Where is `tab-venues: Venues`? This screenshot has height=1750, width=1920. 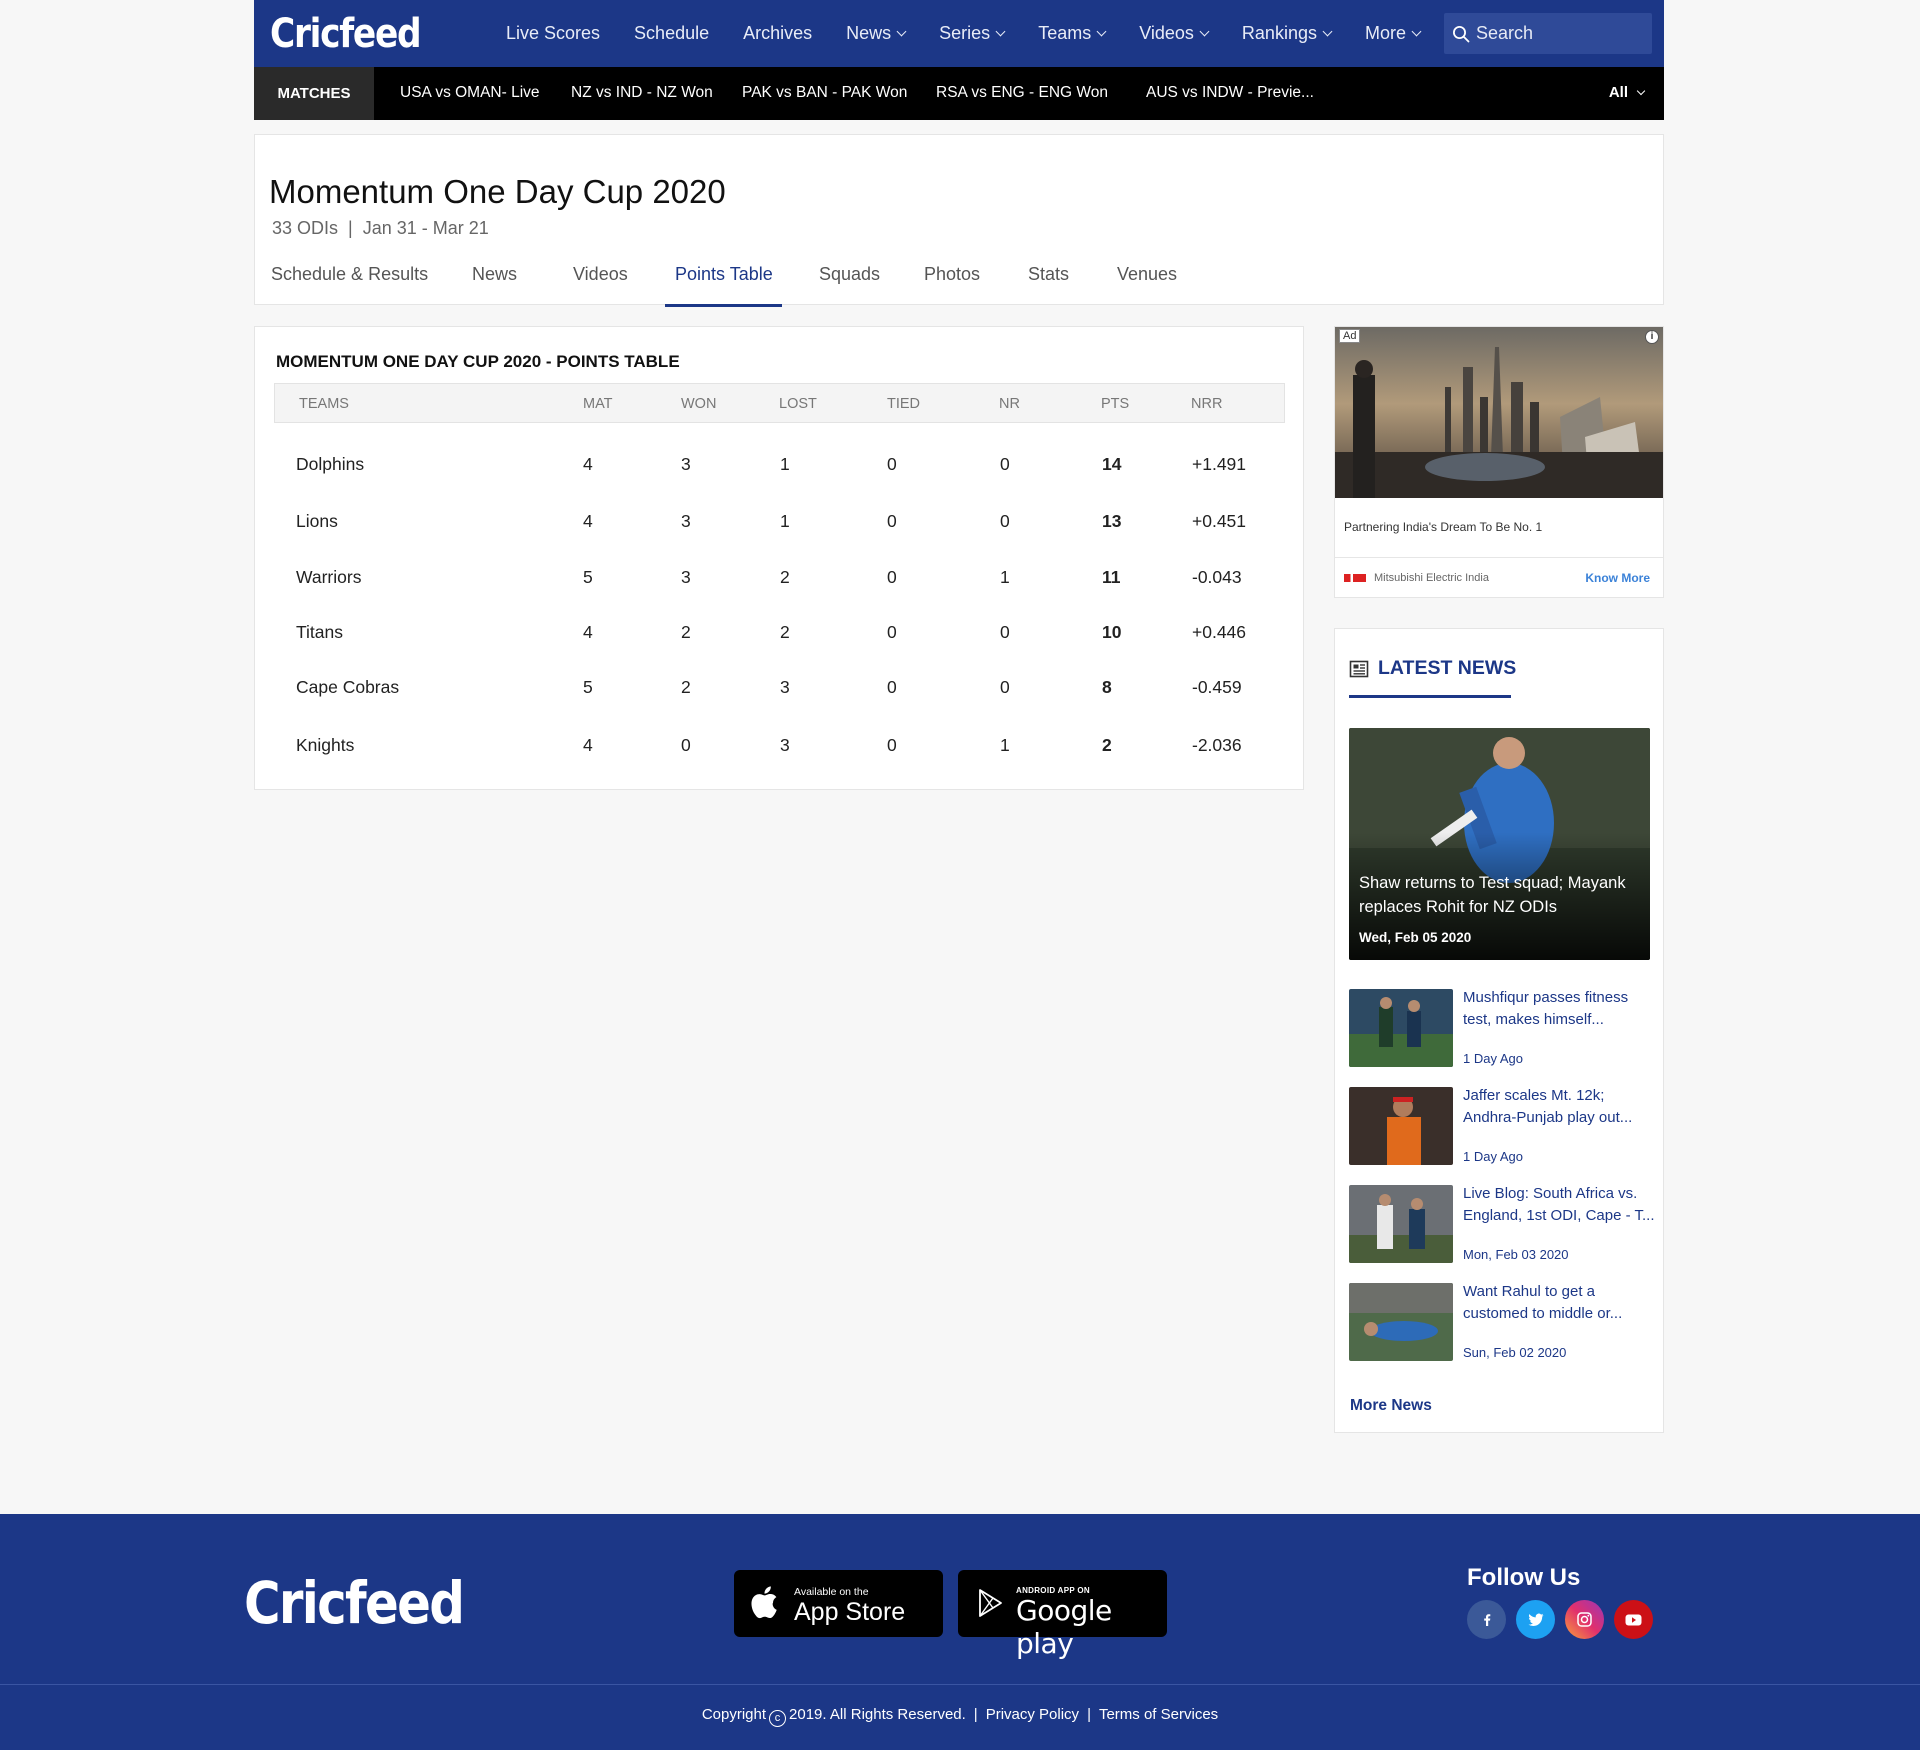
tab-venues: Venues is located at coordinates (1147, 274).